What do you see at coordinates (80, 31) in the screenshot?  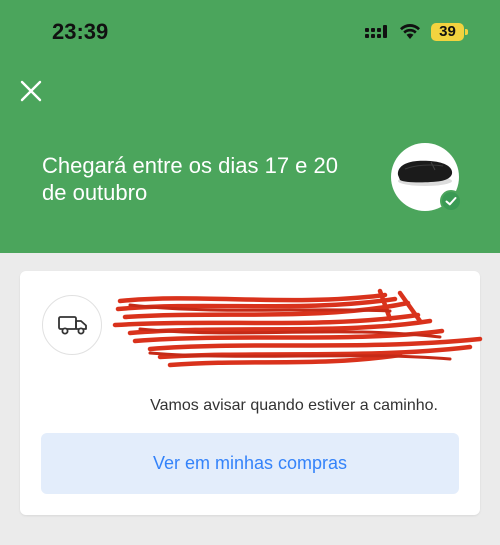 I see `status-time: 23:39` at bounding box center [80, 31].